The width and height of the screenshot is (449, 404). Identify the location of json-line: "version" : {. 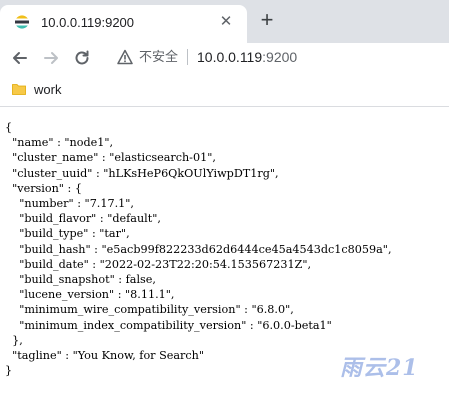
(43, 188).